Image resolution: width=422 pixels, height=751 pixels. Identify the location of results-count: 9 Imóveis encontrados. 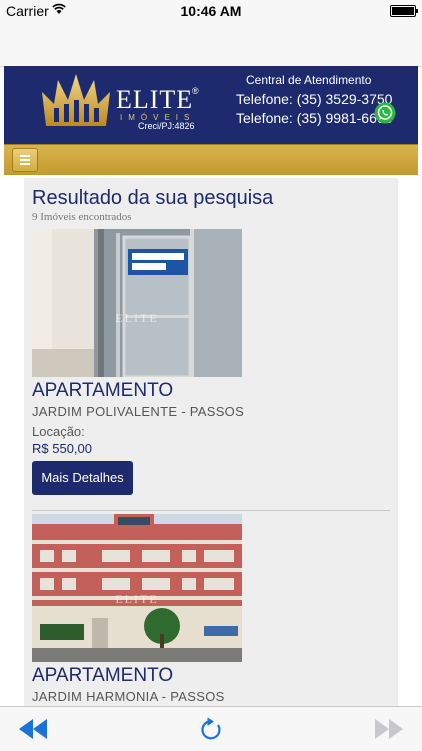
(82, 217).